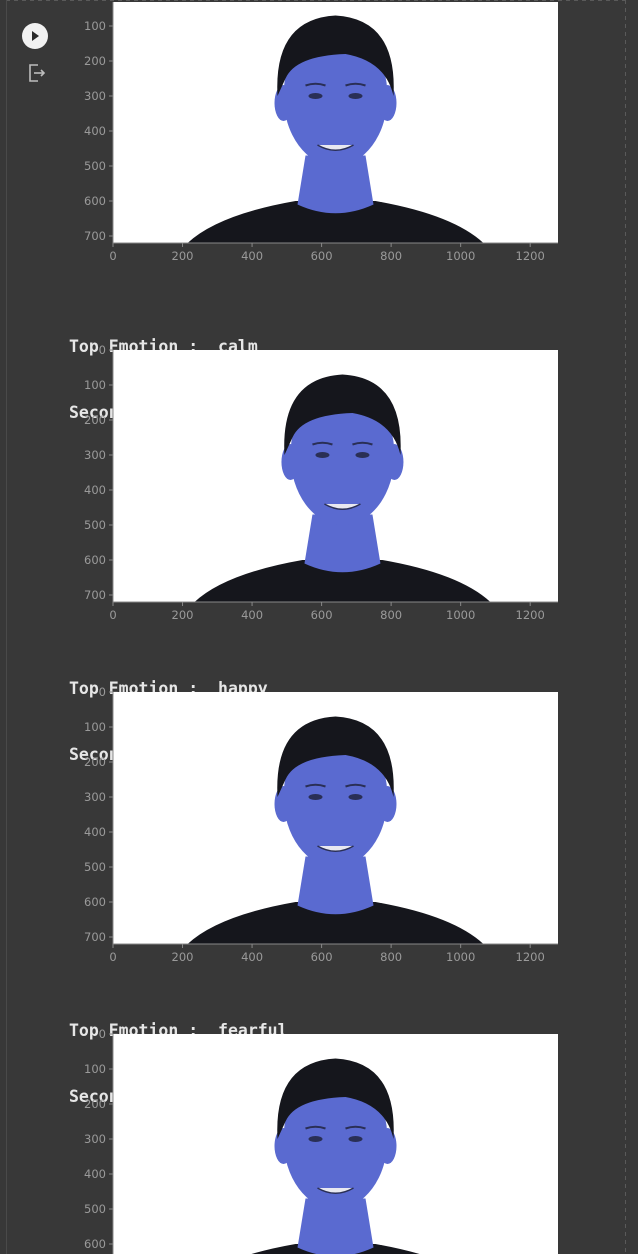 The image size is (638, 1254). I want to click on cell-right-border, so click(625, 627).